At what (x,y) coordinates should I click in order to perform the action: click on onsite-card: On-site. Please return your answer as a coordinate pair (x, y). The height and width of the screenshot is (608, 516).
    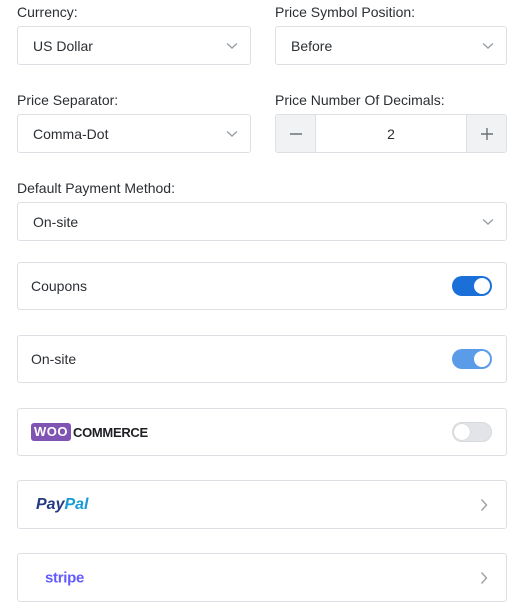
    Looking at the image, I should click on (262, 359).